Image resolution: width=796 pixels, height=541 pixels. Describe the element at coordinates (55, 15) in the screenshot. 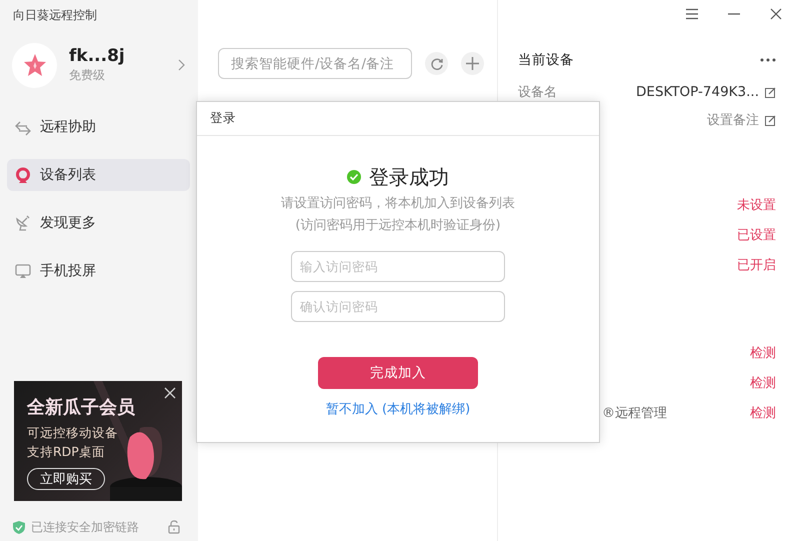

I see `app-title: 向日葵远程控制` at that location.